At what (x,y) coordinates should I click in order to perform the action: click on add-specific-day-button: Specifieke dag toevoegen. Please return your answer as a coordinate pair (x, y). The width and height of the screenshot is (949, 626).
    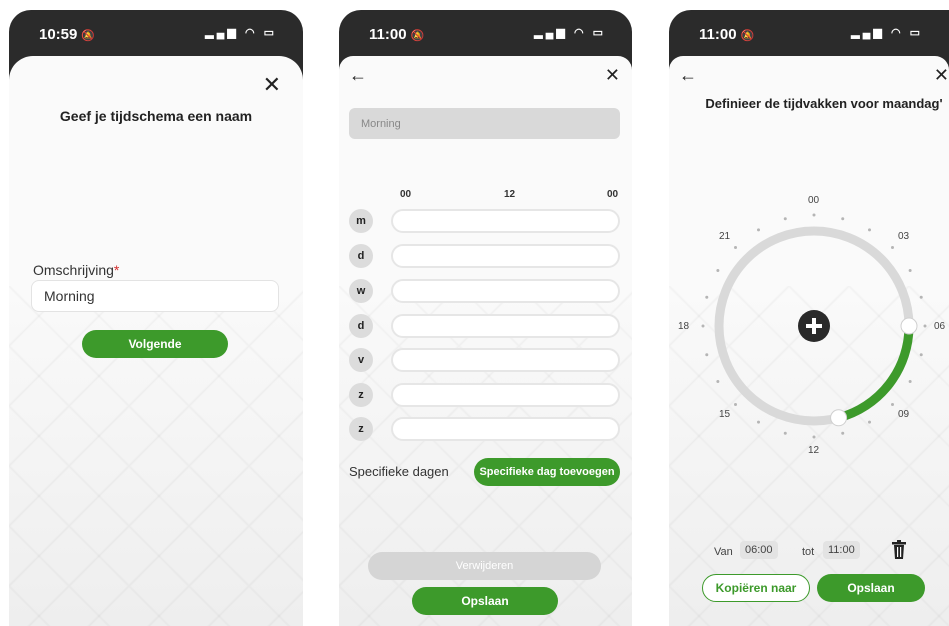
    Looking at the image, I should click on (547, 472).